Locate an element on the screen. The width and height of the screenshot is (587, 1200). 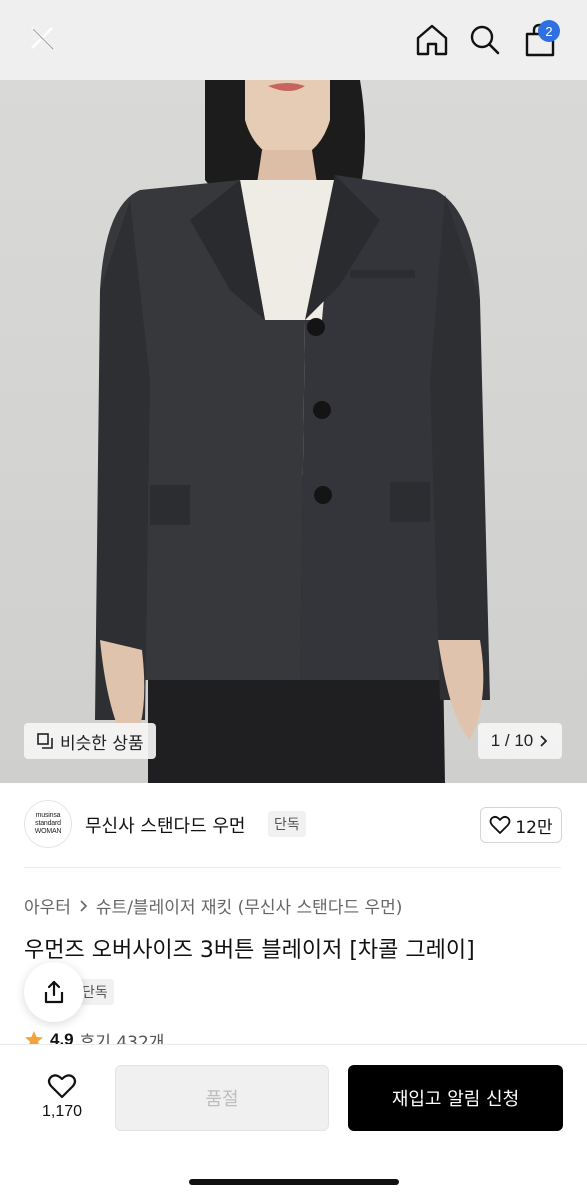
brand-logo-line3: WOMAN is located at coordinates (48, 831).